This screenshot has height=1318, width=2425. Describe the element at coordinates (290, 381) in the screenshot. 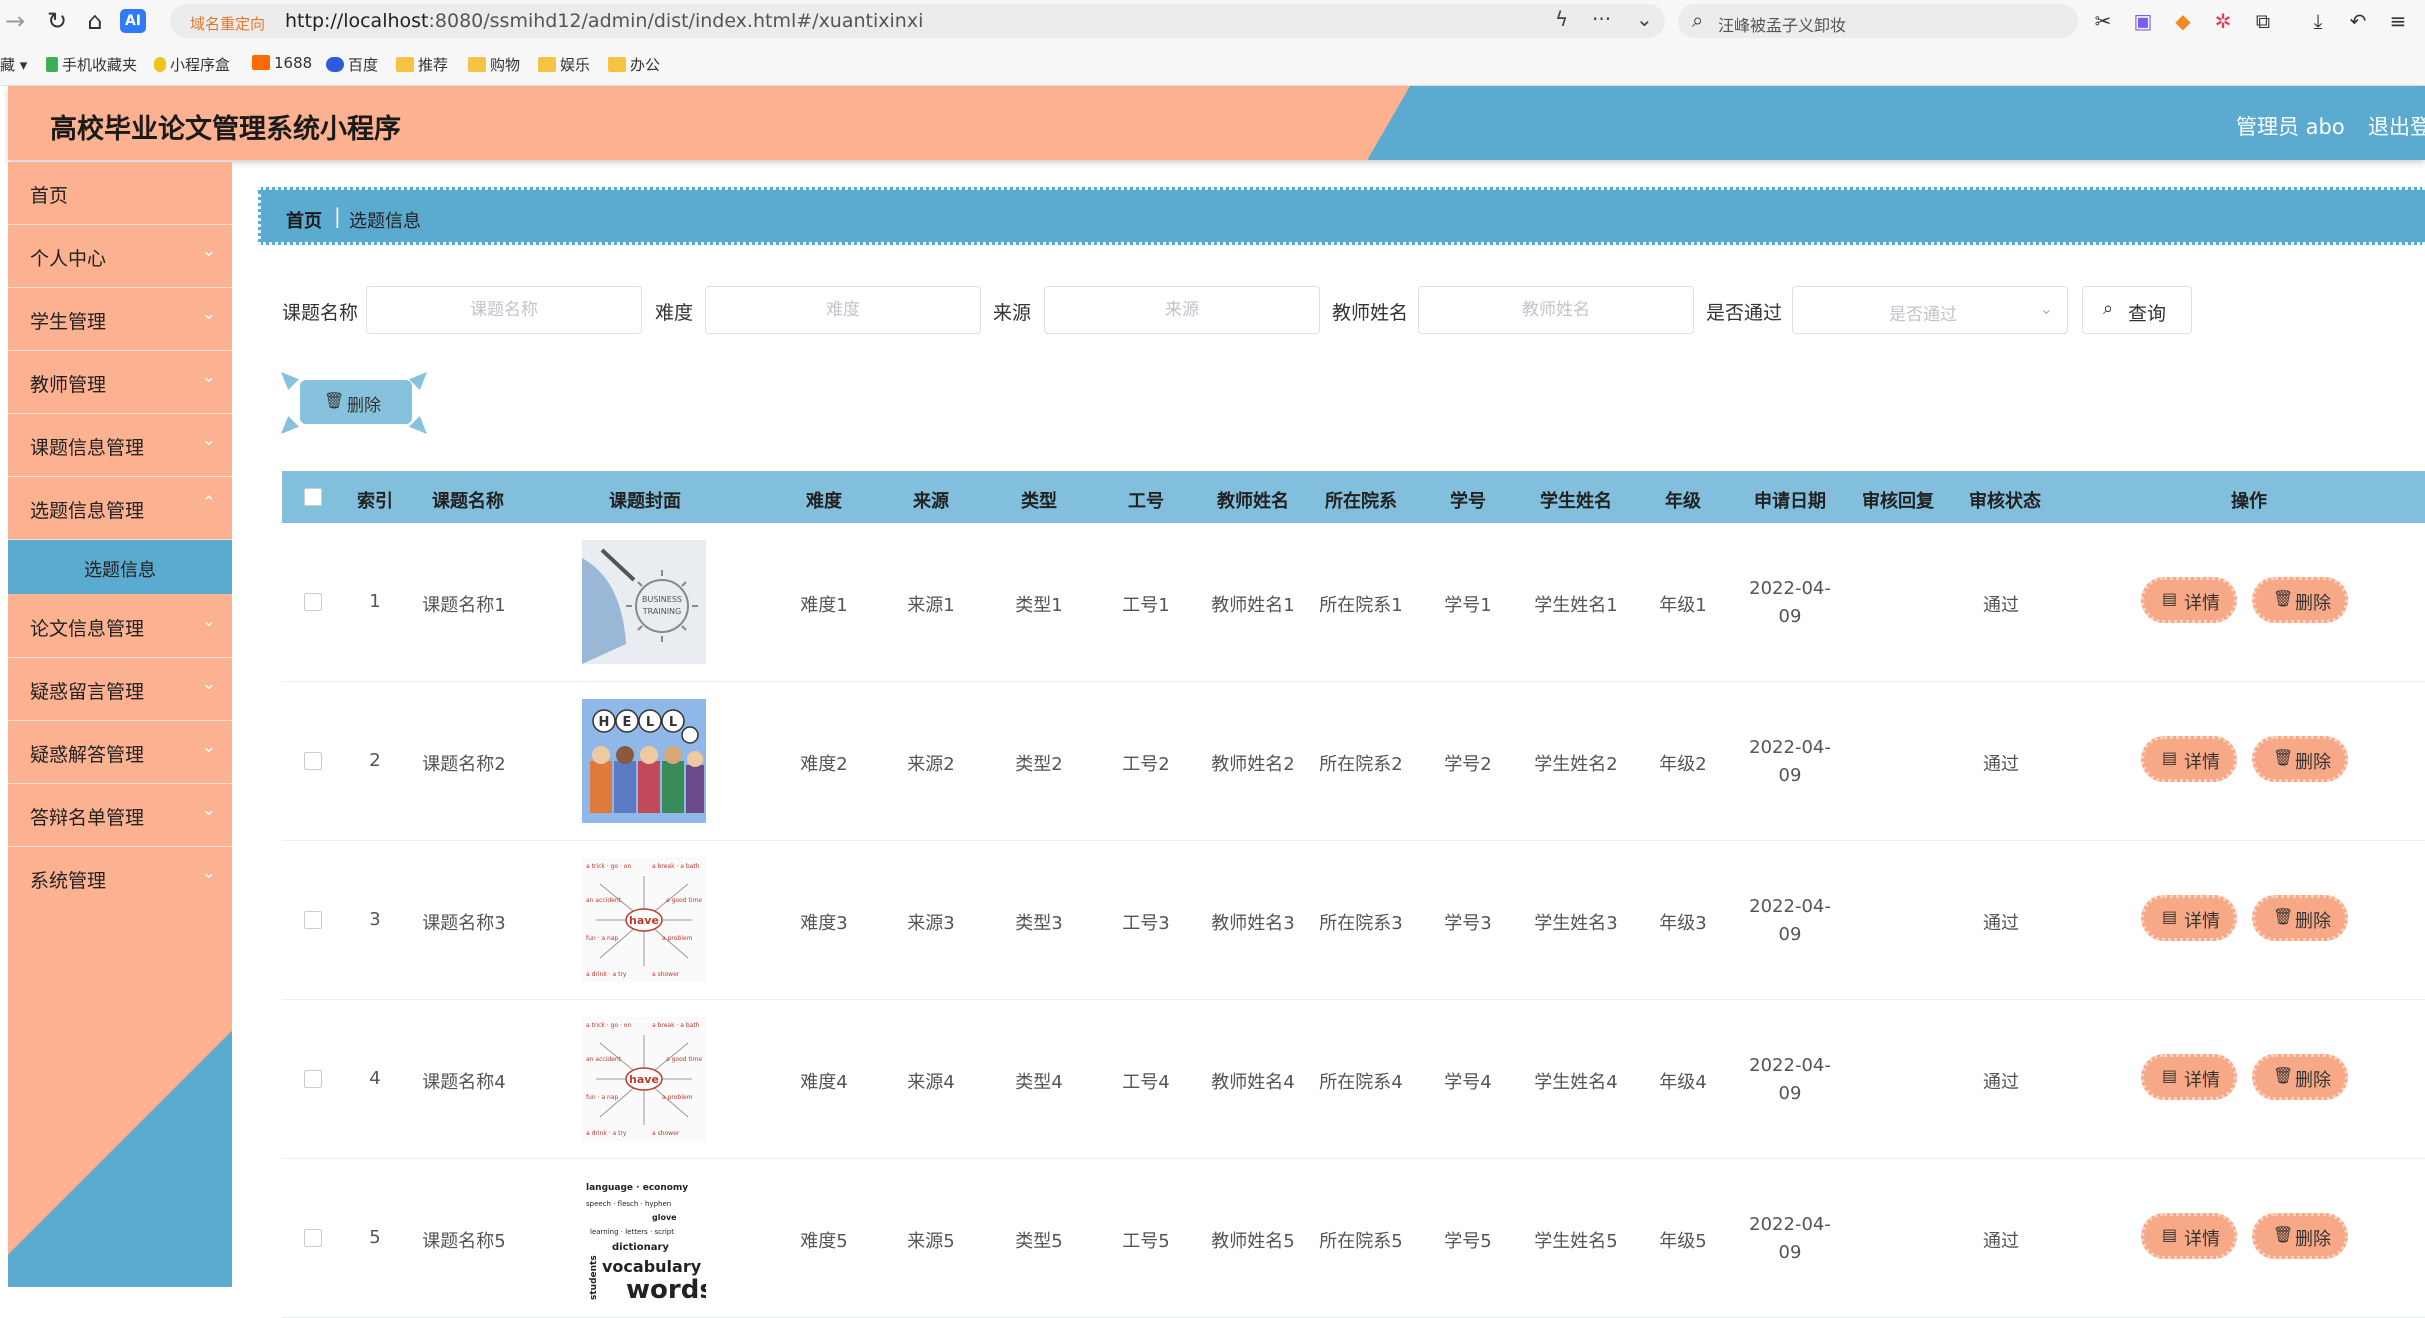

I see `decor-corner` at that location.